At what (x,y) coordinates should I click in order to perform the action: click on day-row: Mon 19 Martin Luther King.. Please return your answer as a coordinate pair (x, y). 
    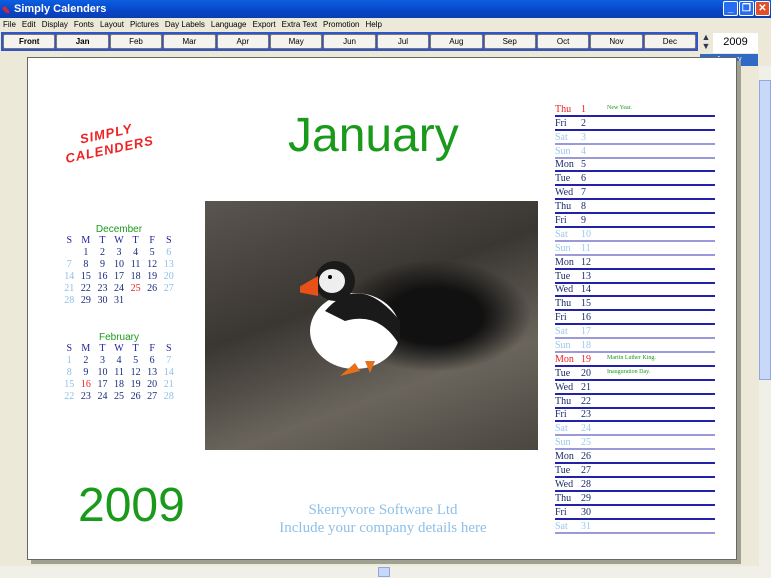
    Looking at the image, I should click on (635, 360).